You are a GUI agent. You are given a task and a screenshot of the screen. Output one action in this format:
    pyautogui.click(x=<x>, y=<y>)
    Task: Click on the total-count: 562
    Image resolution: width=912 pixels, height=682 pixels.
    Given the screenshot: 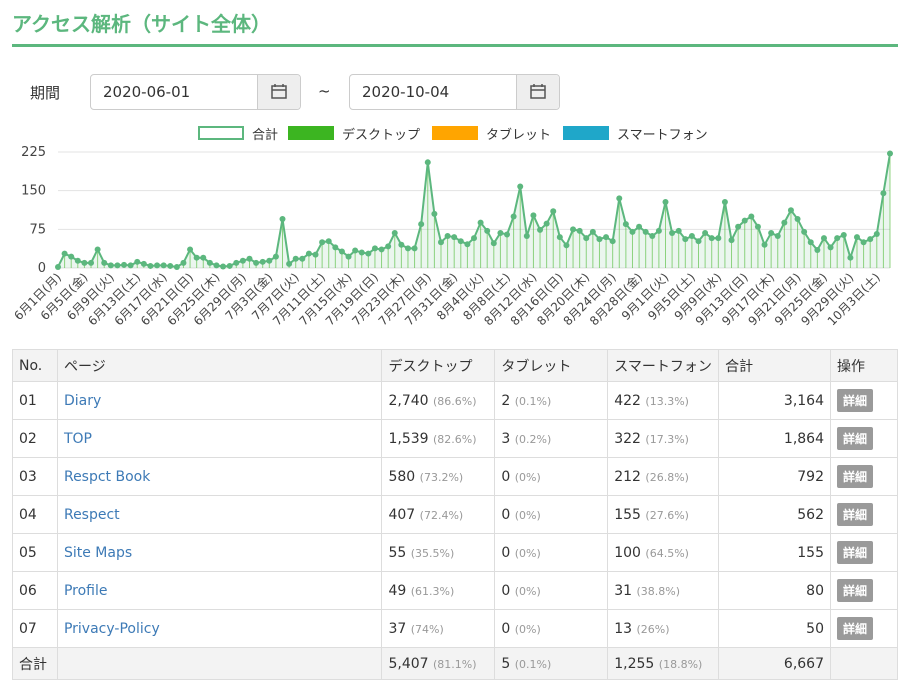 What is the action you would take?
    pyautogui.click(x=774, y=514)
    